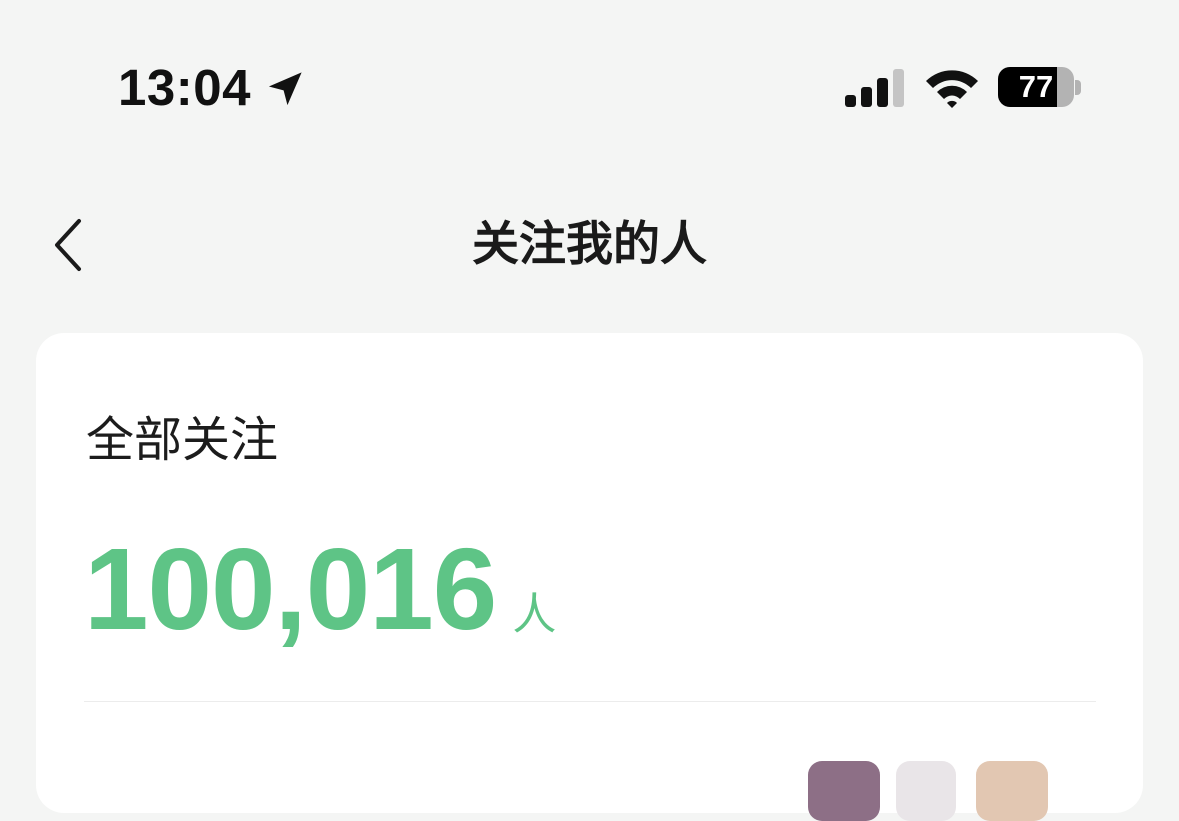 This screenshot has width=1179, height=821. I want to click on page-title: 关注我的人, so click(589, 244).